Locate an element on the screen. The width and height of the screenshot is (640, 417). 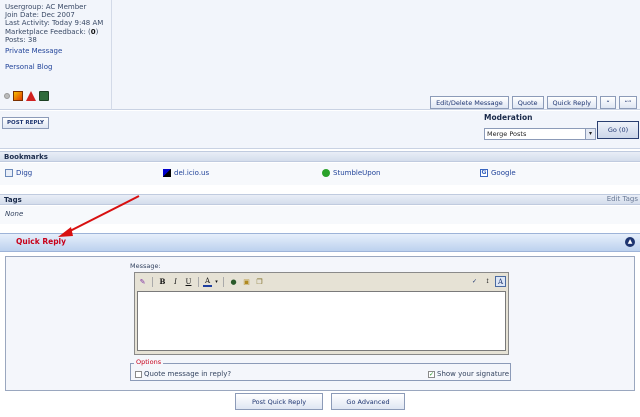
marketplace-feedback-text: Marketplace Feedback: (0) is located at coordinates (55, 32).